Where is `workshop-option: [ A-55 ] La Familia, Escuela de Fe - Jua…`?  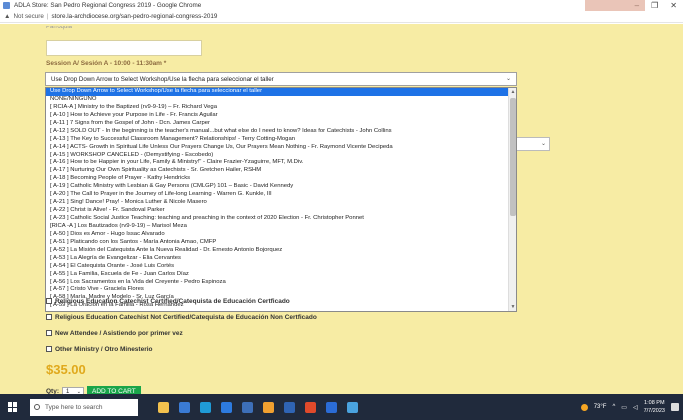
workshop-option: [ A-55 ] La Familia, Escuela de Fe - Jua… is located at coordinates (277, 275).